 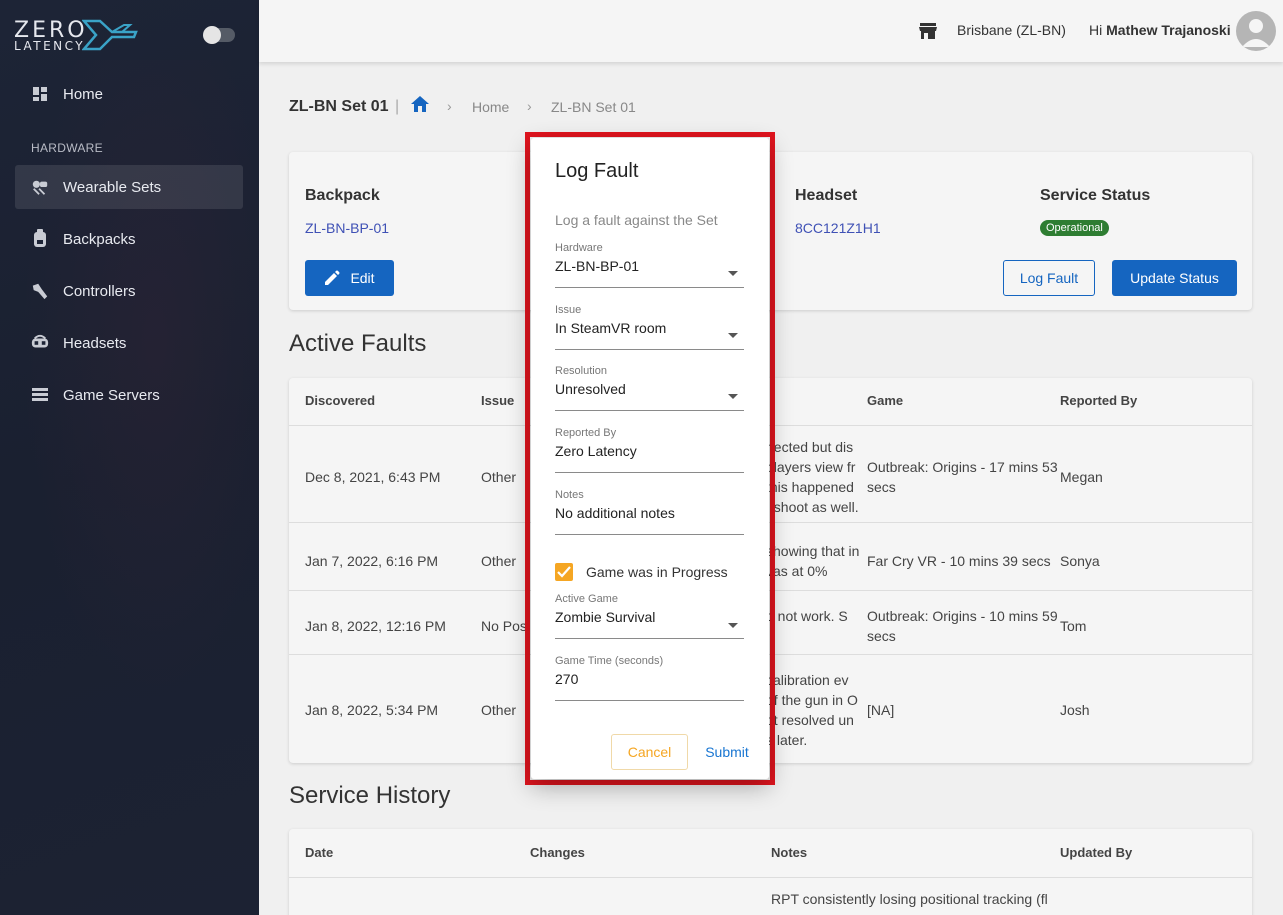 I want to click on cell-notes-line: vas at 0%, so click(x=797, y=571).